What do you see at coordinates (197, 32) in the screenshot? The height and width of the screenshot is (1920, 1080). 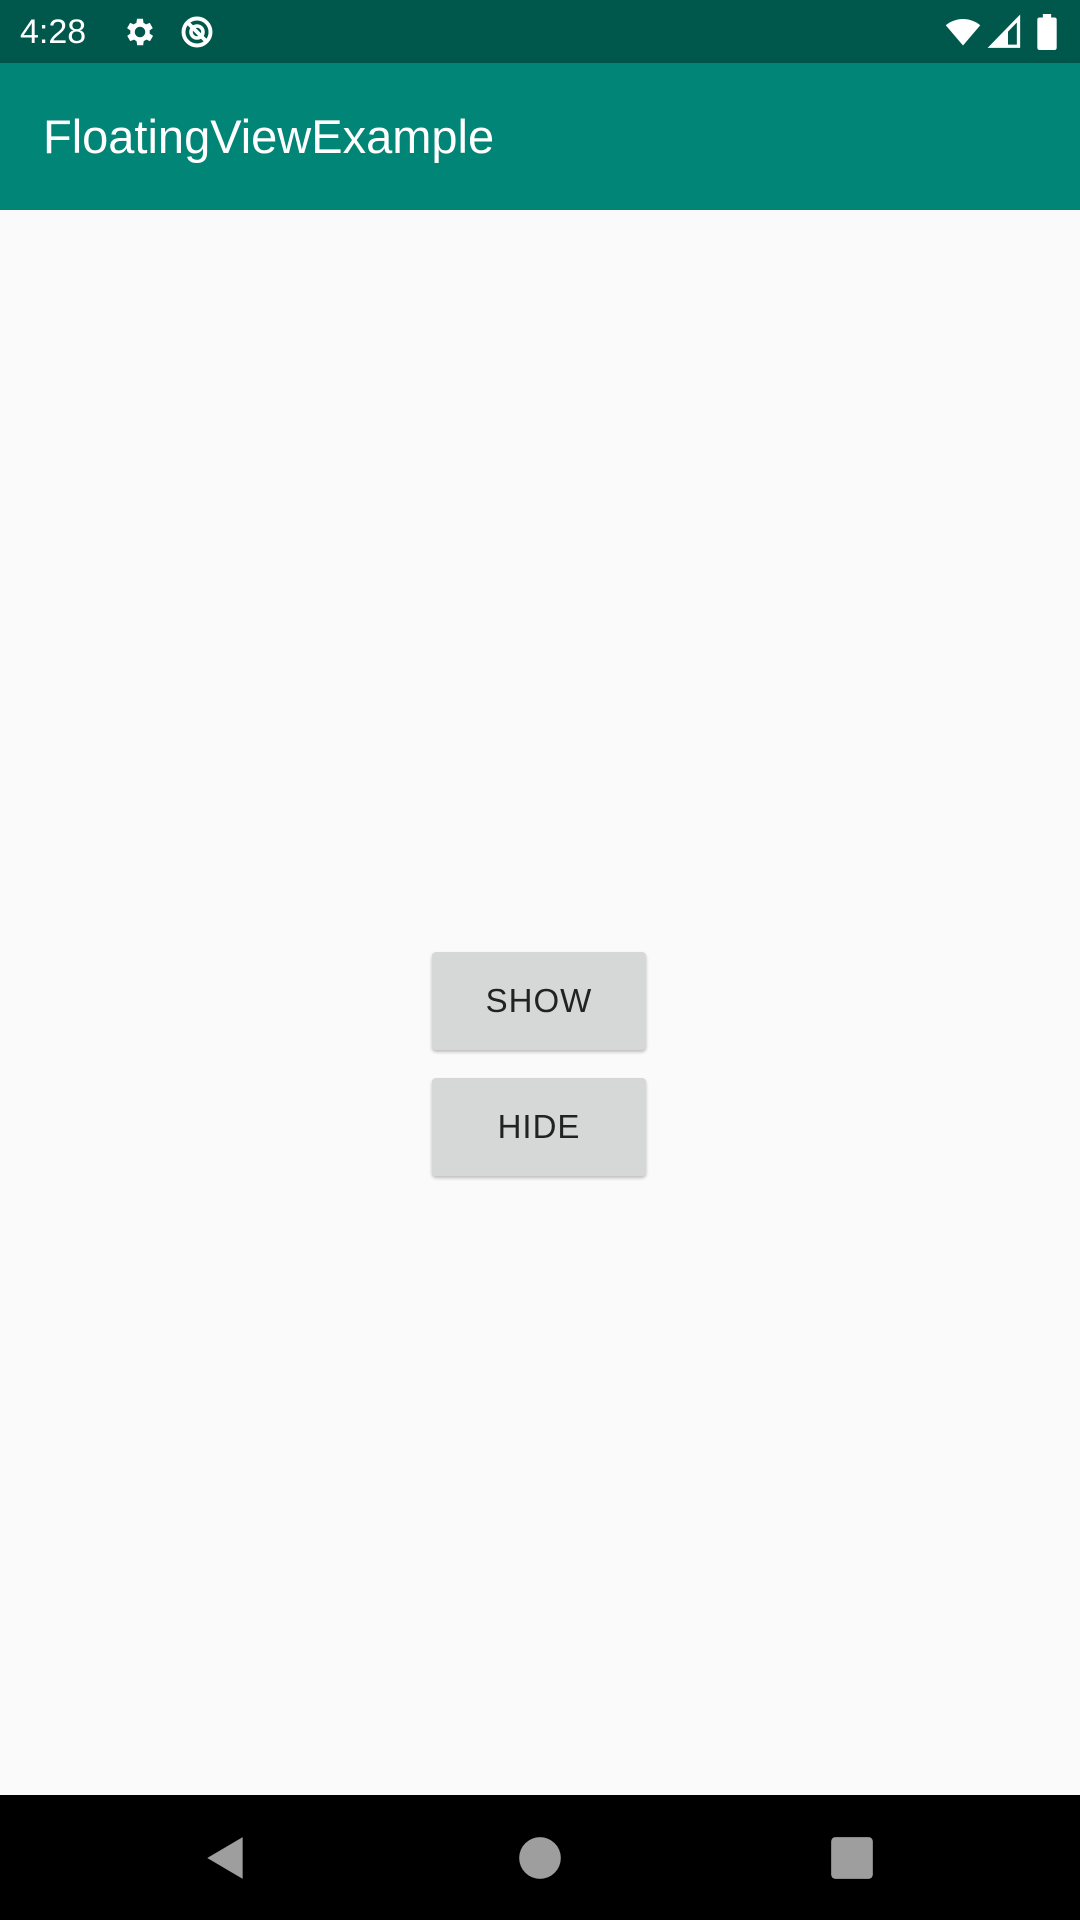 I see `sync-icon` at bounding box center [197, 32].